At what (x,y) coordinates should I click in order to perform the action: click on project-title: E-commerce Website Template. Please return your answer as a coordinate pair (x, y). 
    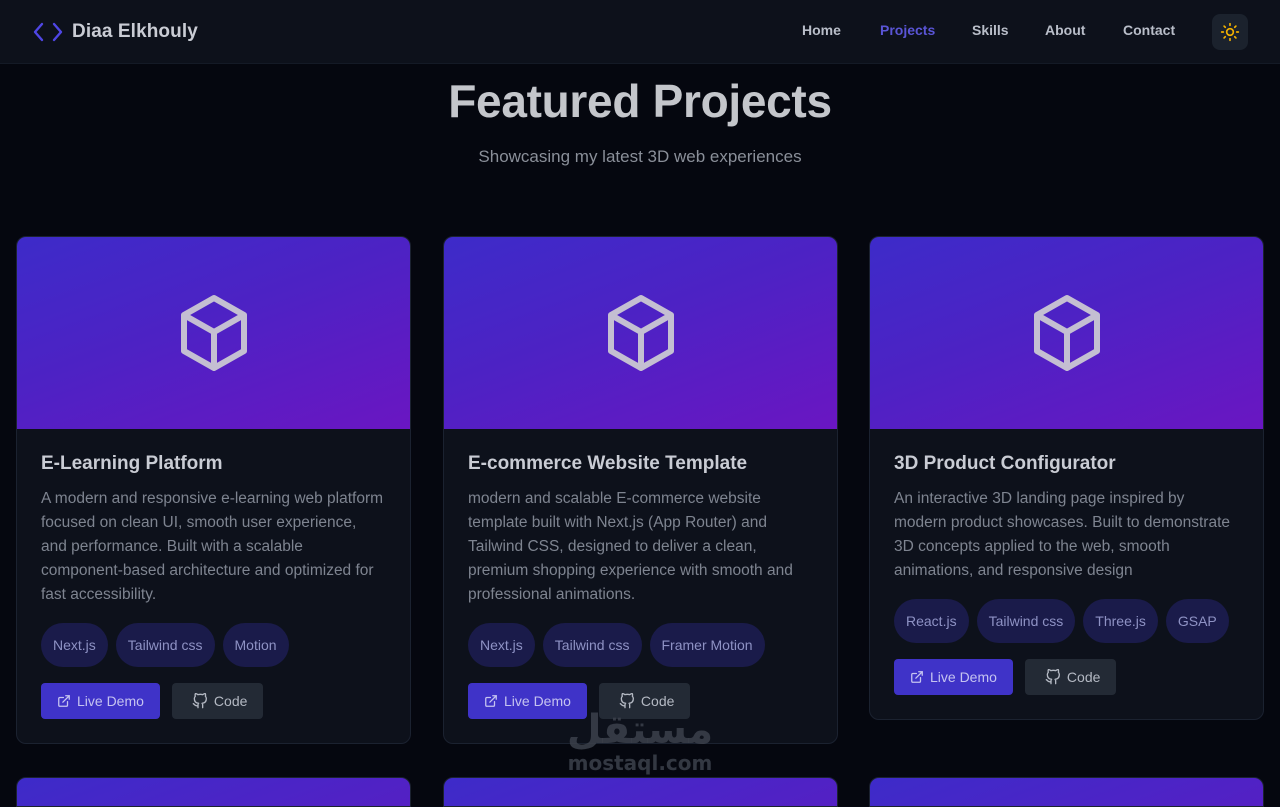
    Looking at the image, I should click on (608, 463).